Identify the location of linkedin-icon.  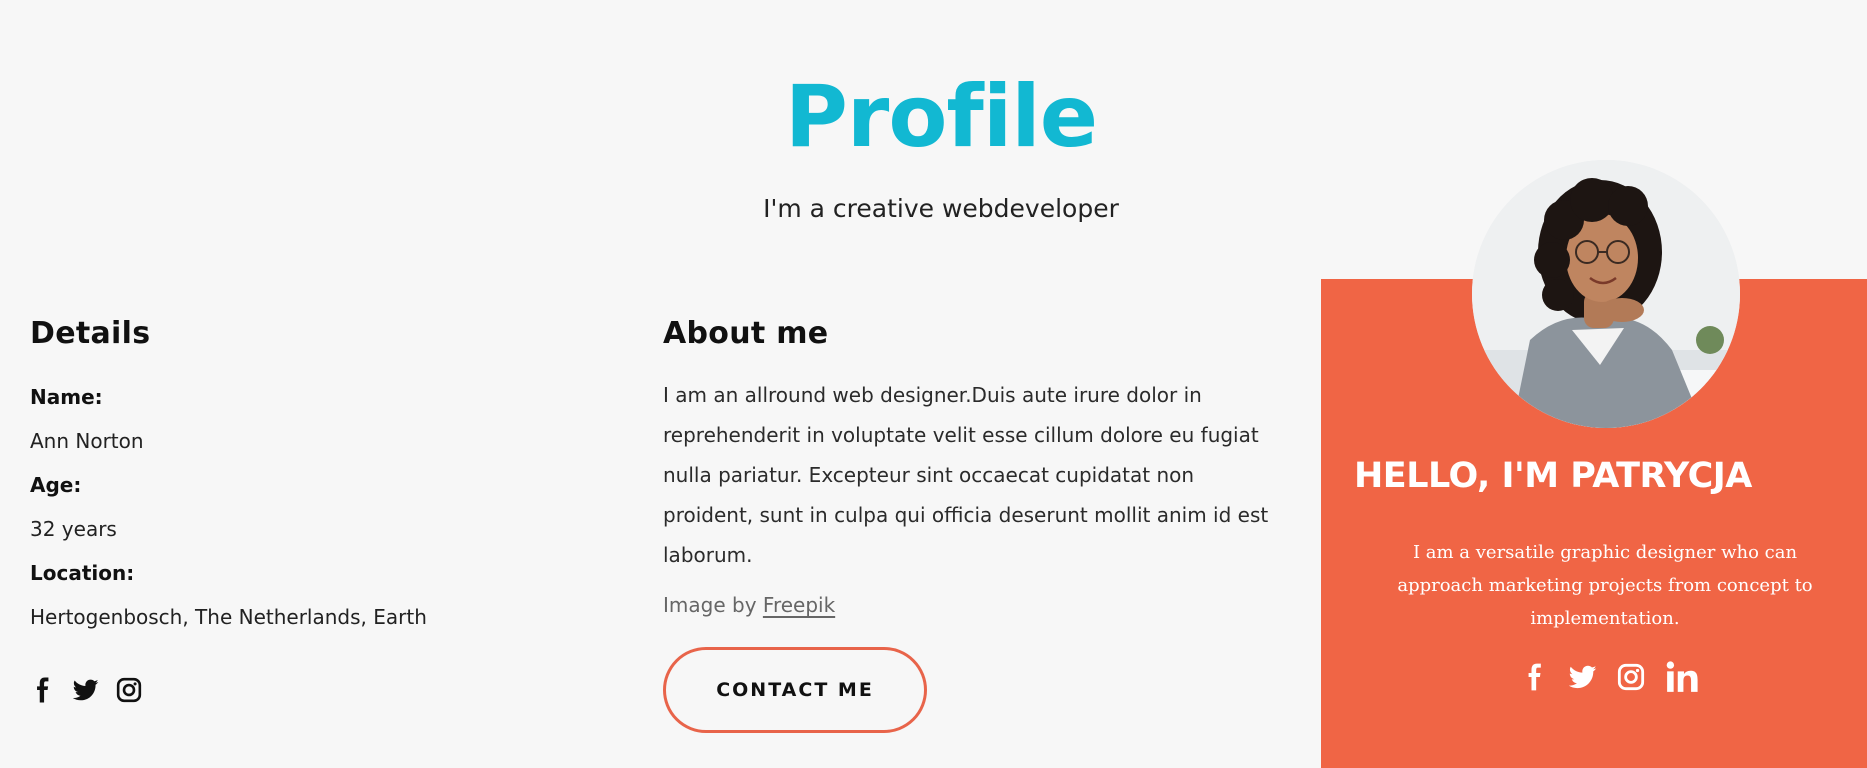
(1682, 677).